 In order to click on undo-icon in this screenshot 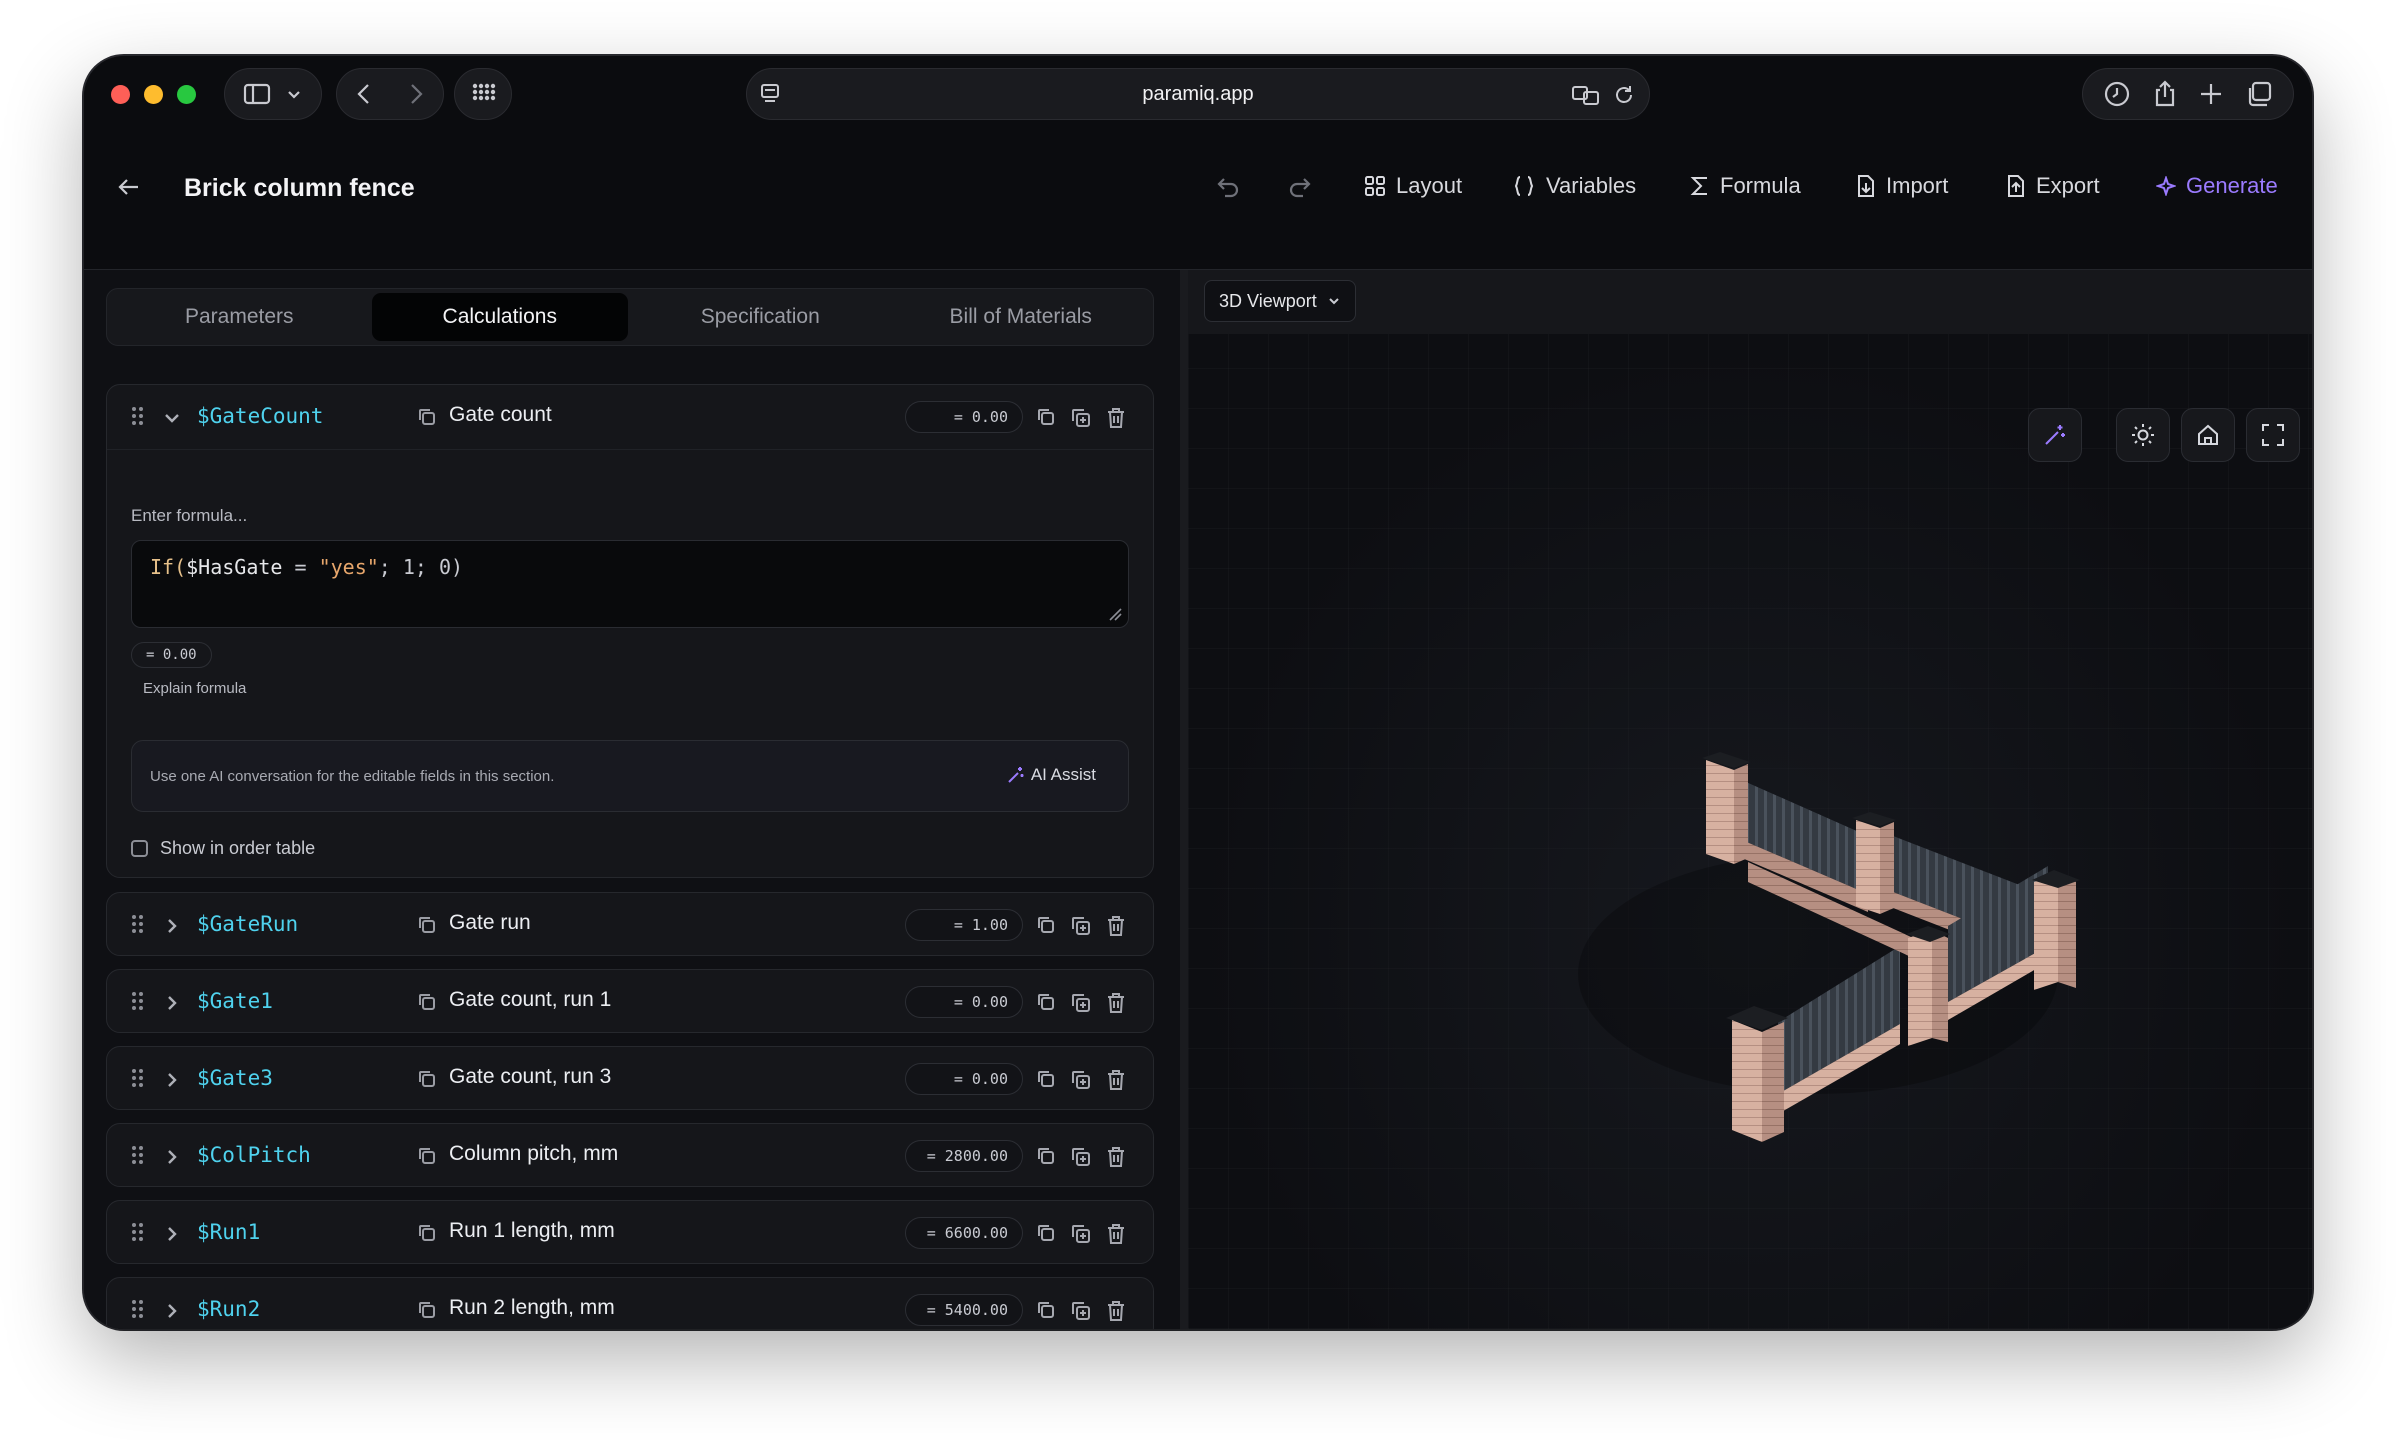, I will do `click(1226, 186)`.